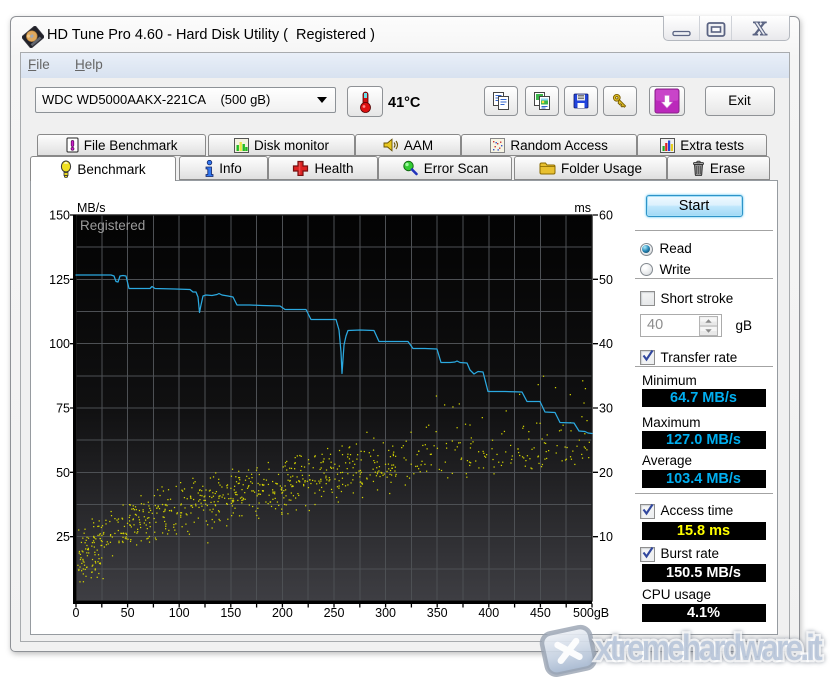 The height and width of the screenshot is (687, 834). What do you see at coordinates (606, 344) in the screenshot?
I see `svg-text: 40` at bounding box center [606, 344].